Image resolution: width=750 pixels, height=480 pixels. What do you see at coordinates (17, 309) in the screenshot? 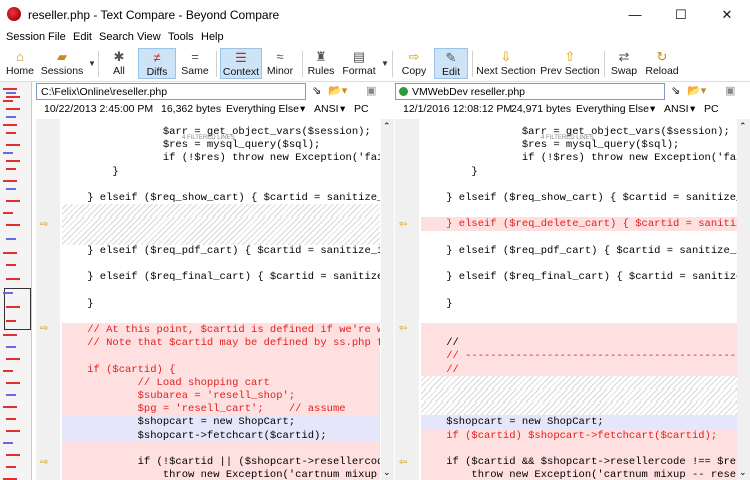
I see `overview-viewport` at bounding box center [17, 309].